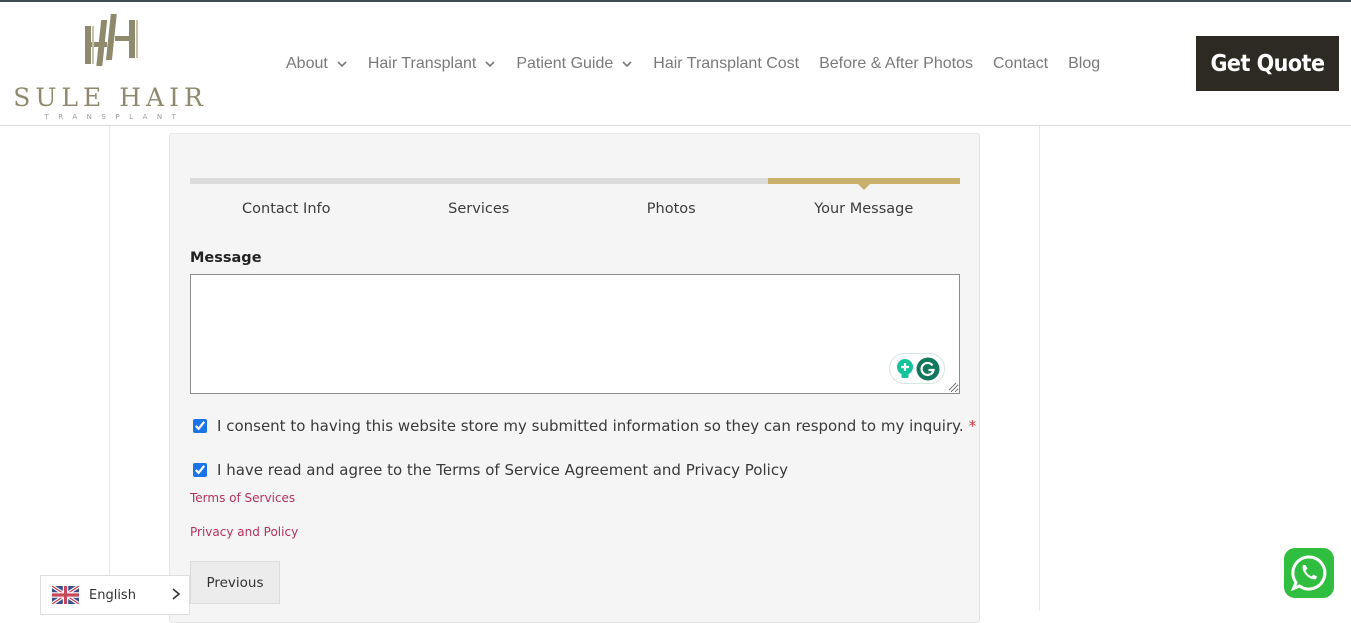 This screenshot has height=623, width=1351. Describe the element at coordinates (905, 369) in the screenshot. I see `grammarly-suggestion-icon` at that location.